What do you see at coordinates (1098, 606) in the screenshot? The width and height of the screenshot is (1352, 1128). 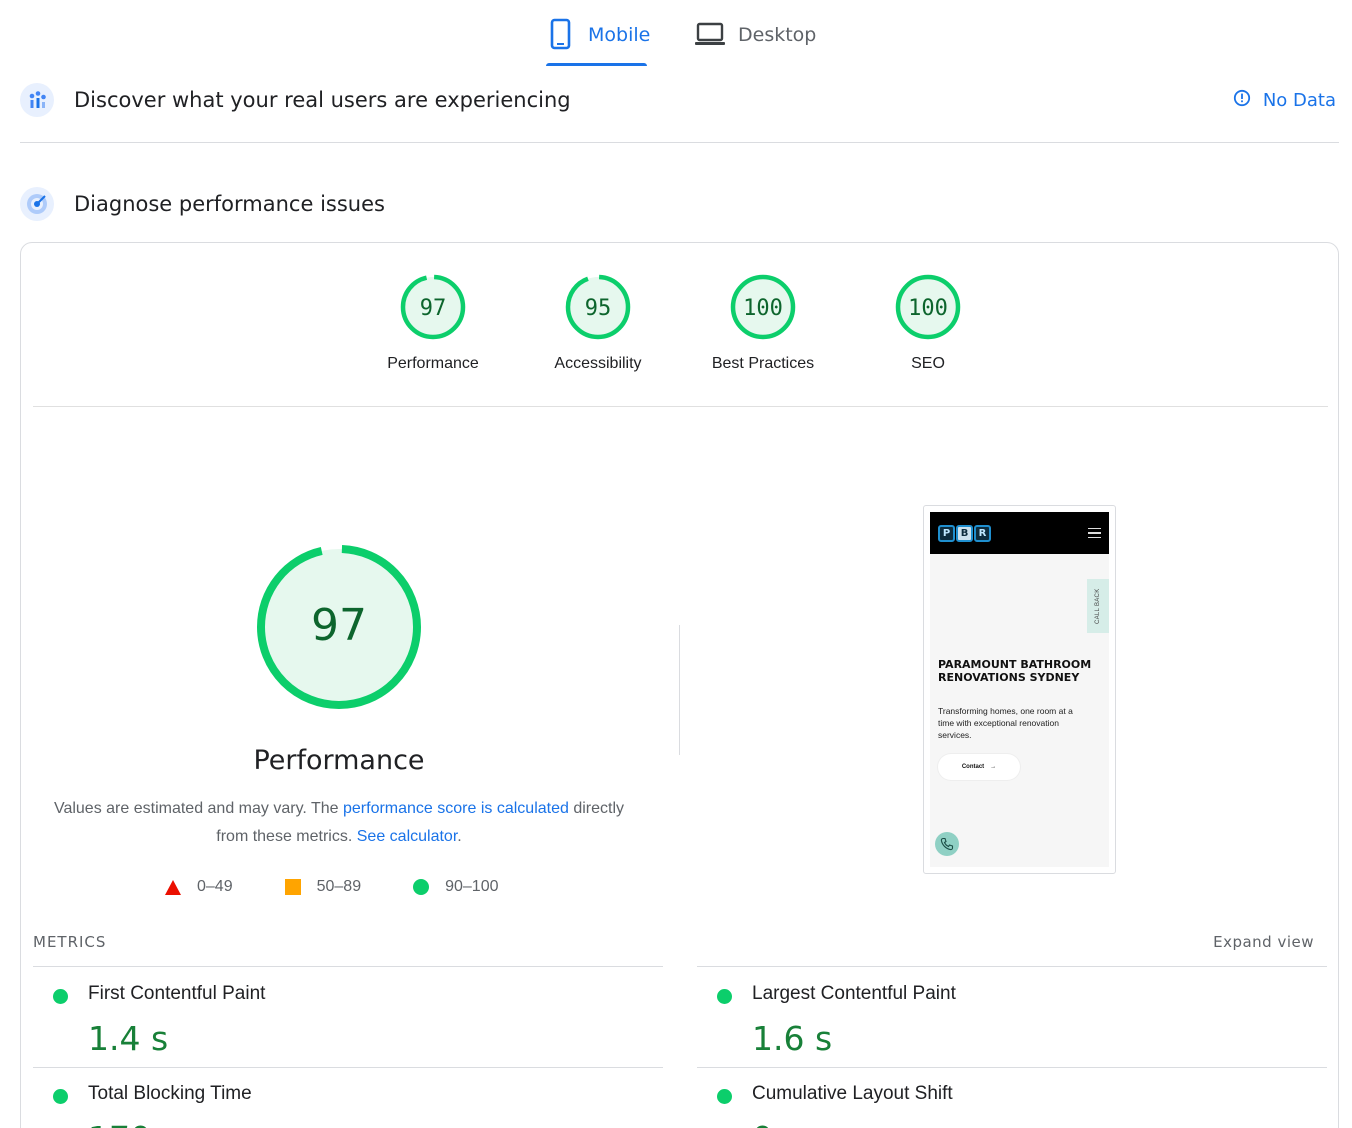 I see `preview-callback-tab: CALL BACK` at bounding box center [1098, 606].